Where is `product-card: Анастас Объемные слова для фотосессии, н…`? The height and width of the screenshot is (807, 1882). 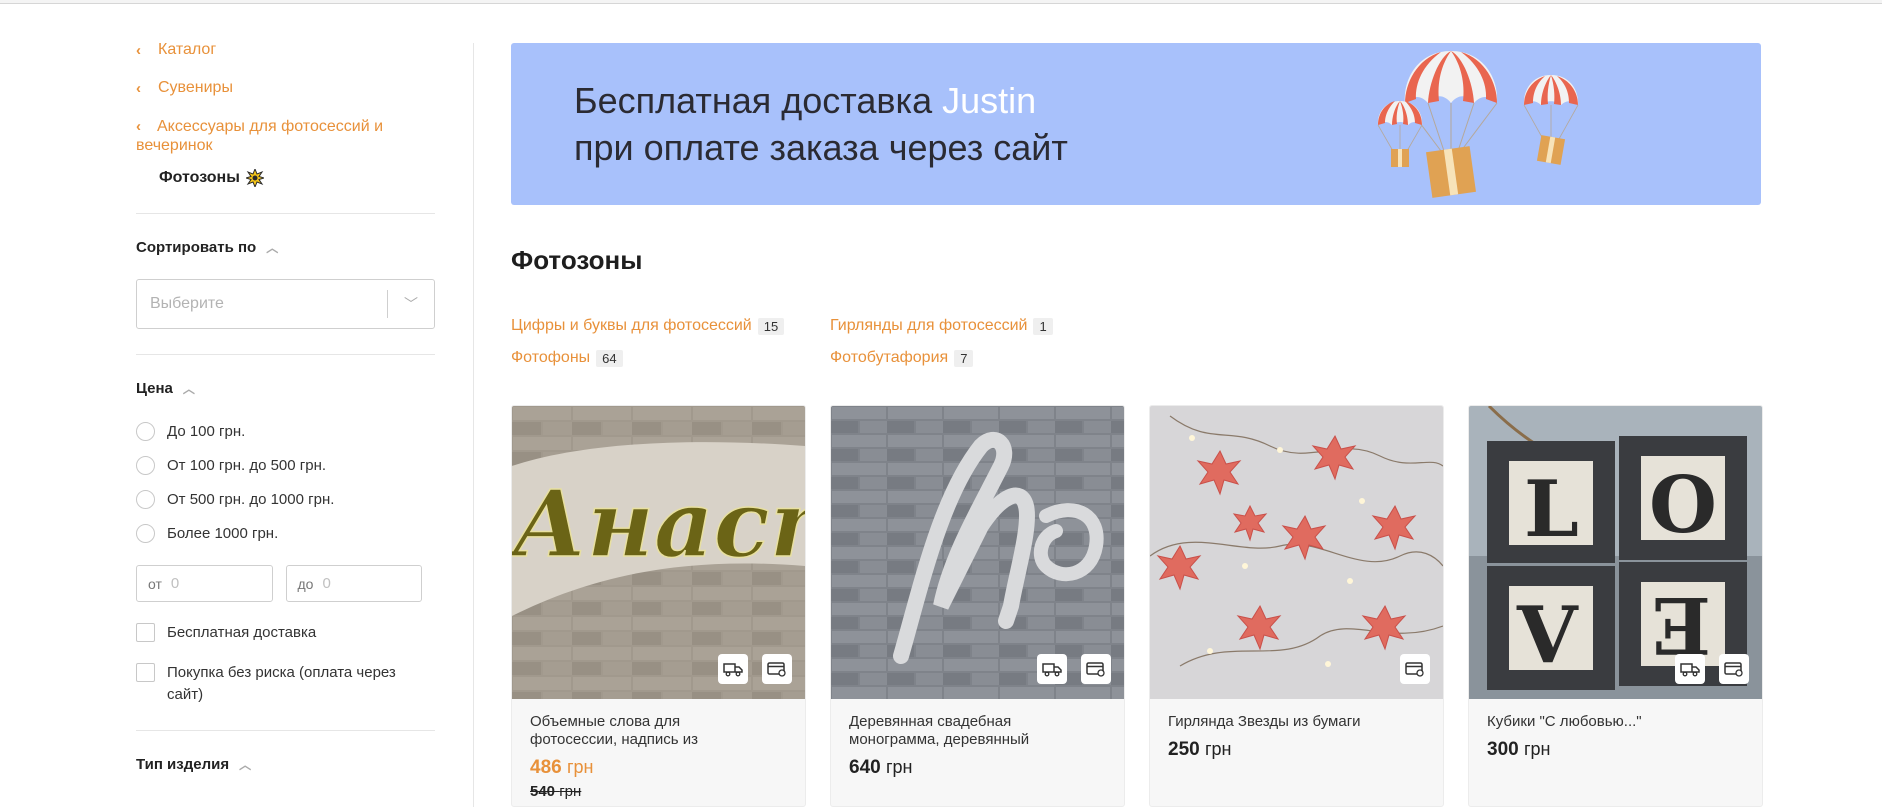
product-card: Анастас Объемные слова для фотосессии, н… is located at coordinates (658, 606).